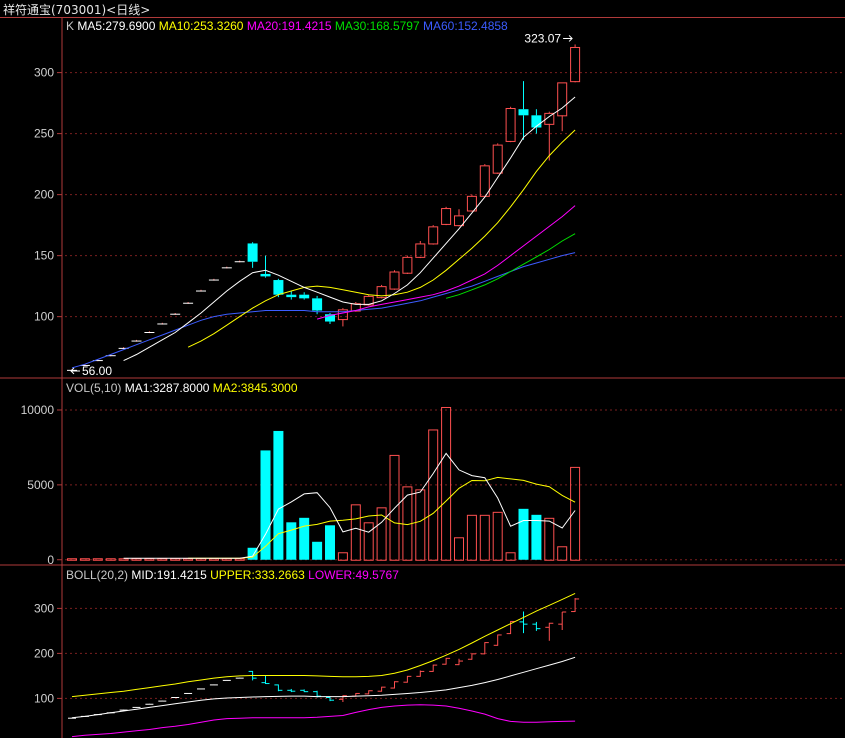  I want to click on volume-ytick-label: 5000, so click(40, 485).